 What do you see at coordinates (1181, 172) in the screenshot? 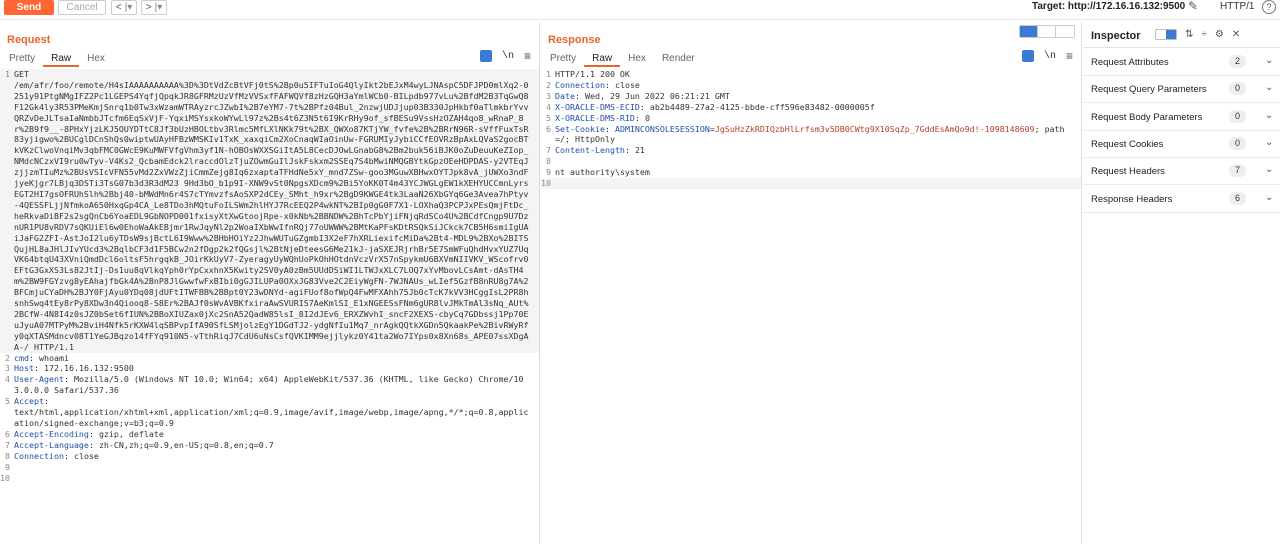
I see `inspector-section: Request Headers 7 ⌄` at bounding box center [1181, 172].